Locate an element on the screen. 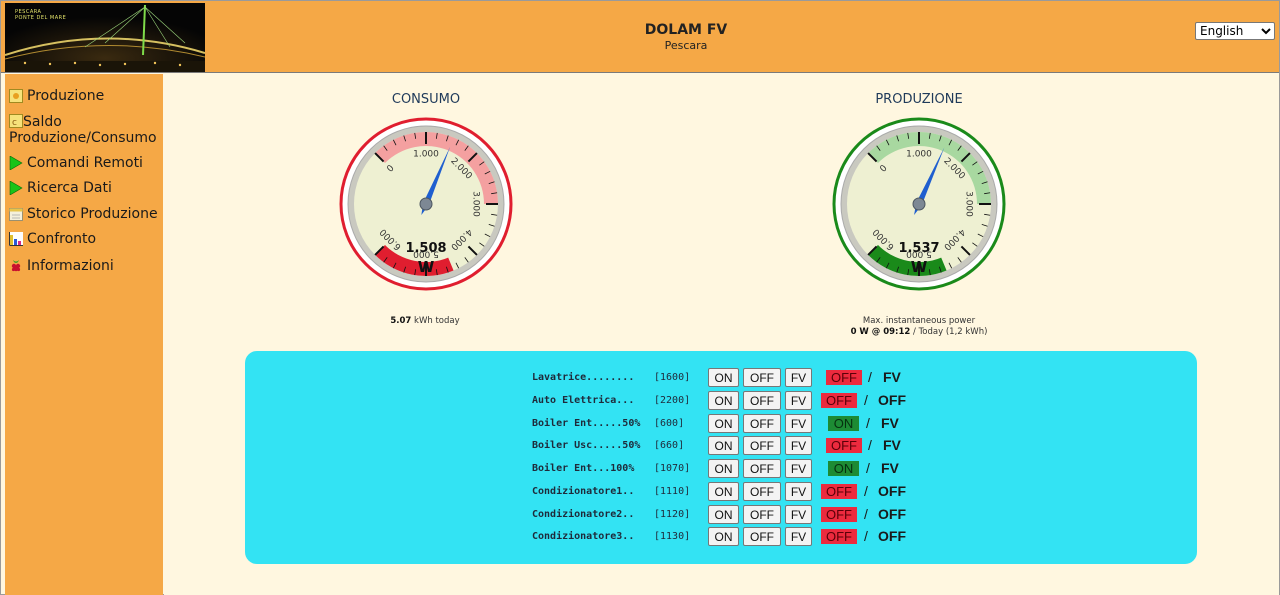 Image resolution: width=1280 pixels, height=595 pixels. logo-text-bridge: PONTE DEL MARE is located at coordinates (41, 18).